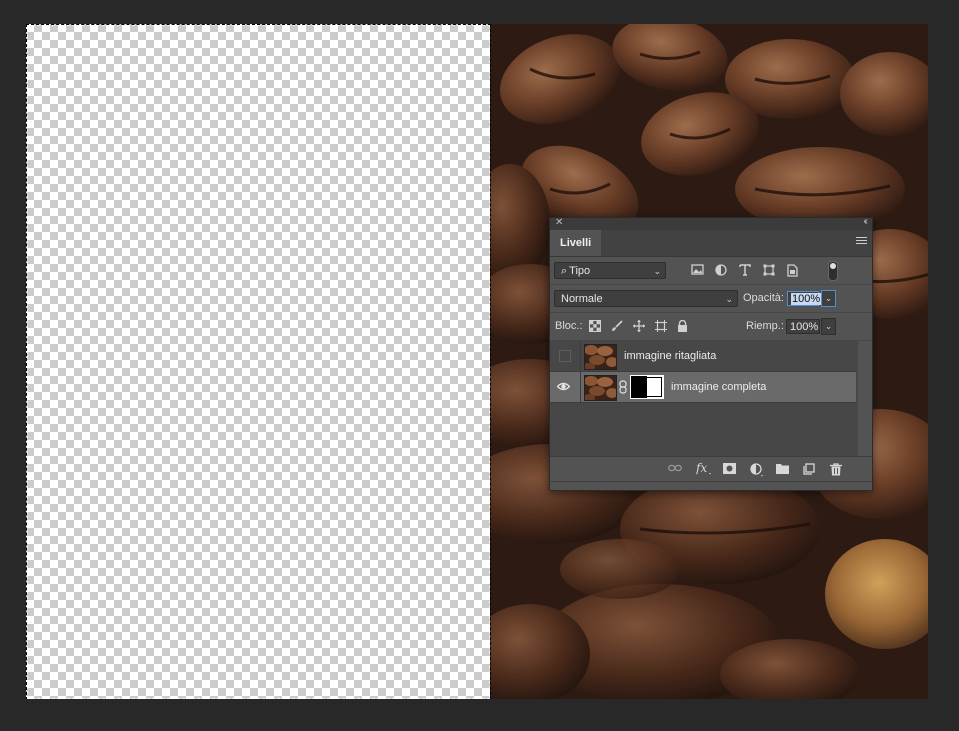 Image resolution: width=959 pixels, height=731 pixels. I want to click on layers-list: immagine ritagliata immagine completa, so click(711, 398).